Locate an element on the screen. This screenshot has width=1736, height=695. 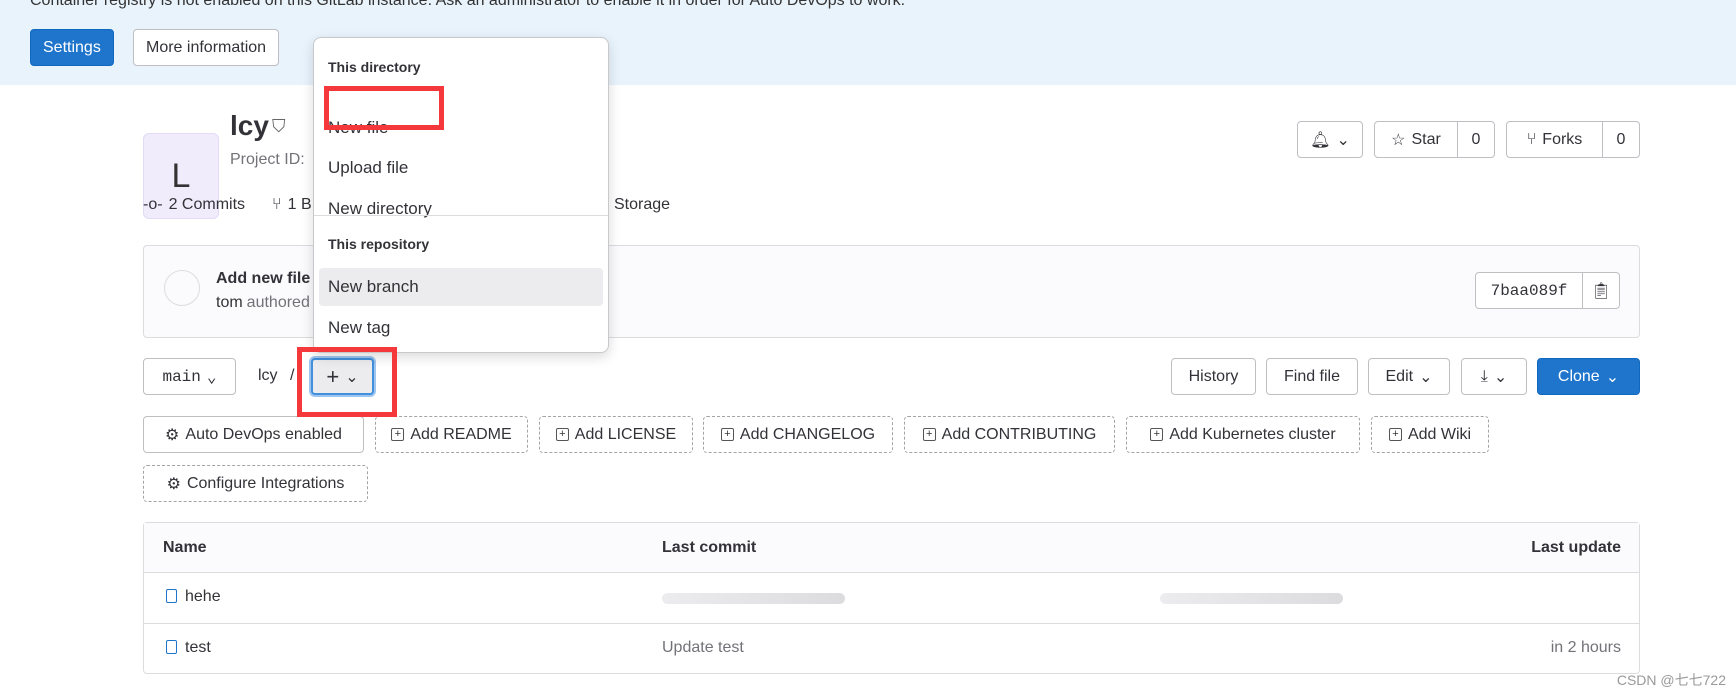
add-kubernetes-cluster-button: + Add Kubernetes cluster is located at coordinates (1243, 434).